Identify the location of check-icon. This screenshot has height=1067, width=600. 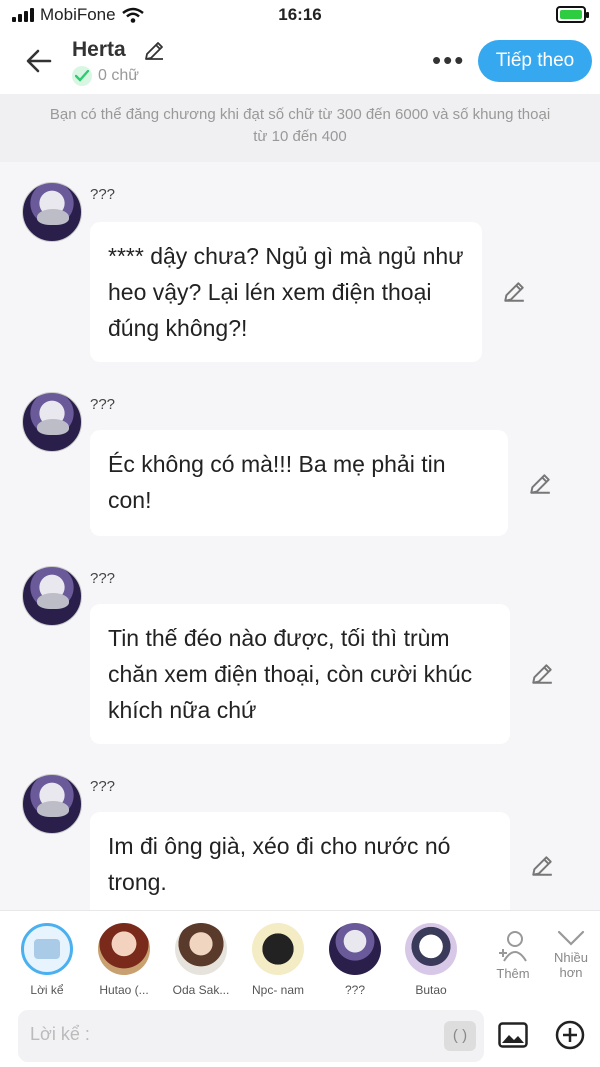
(82, 76).